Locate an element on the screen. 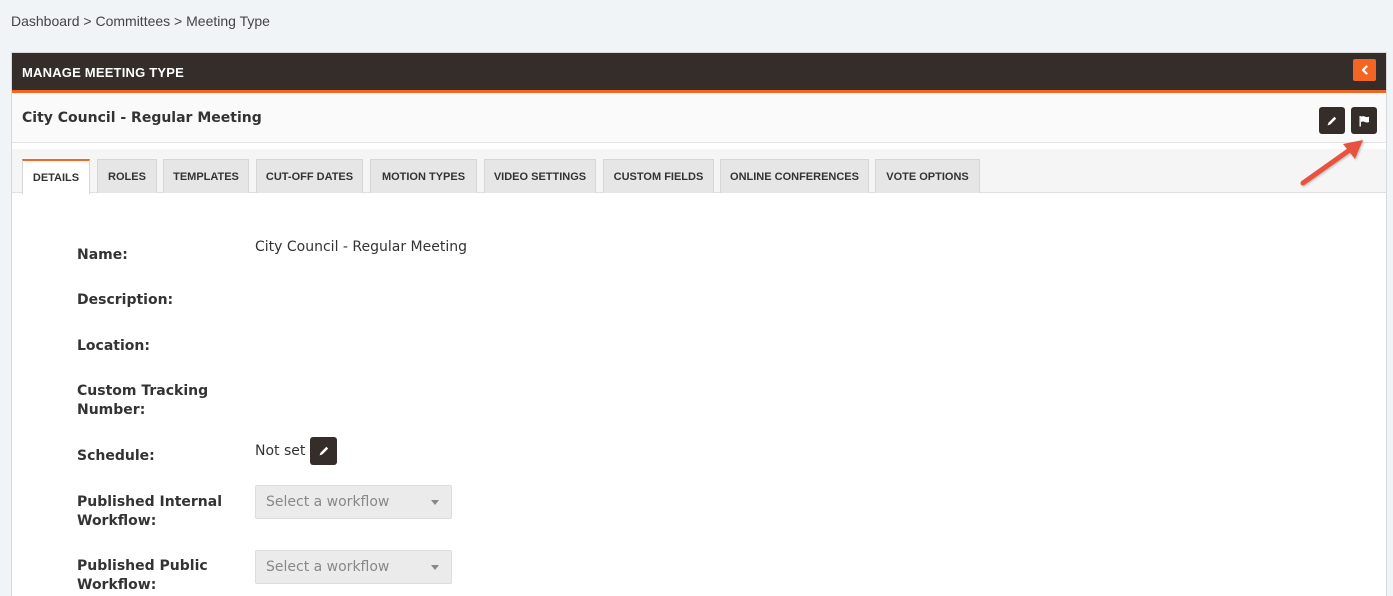  flag-icon is located at coordinates (1364, 120).